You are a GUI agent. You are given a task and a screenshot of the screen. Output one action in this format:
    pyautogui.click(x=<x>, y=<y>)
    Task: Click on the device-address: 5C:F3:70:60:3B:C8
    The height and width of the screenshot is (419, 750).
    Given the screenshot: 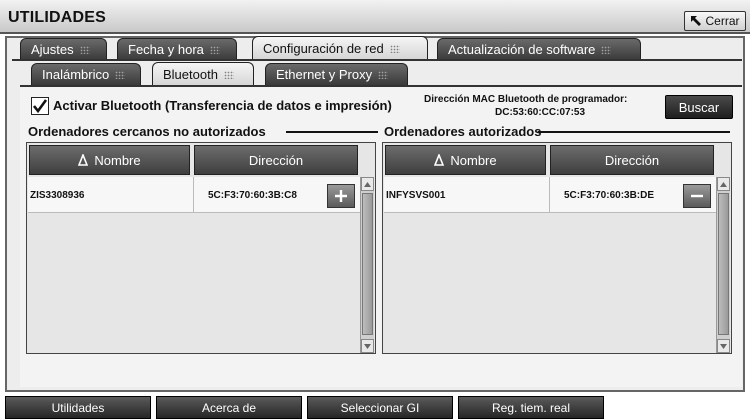 What is the action you would take?
    pyautogui.click(x=252, y=195)
    